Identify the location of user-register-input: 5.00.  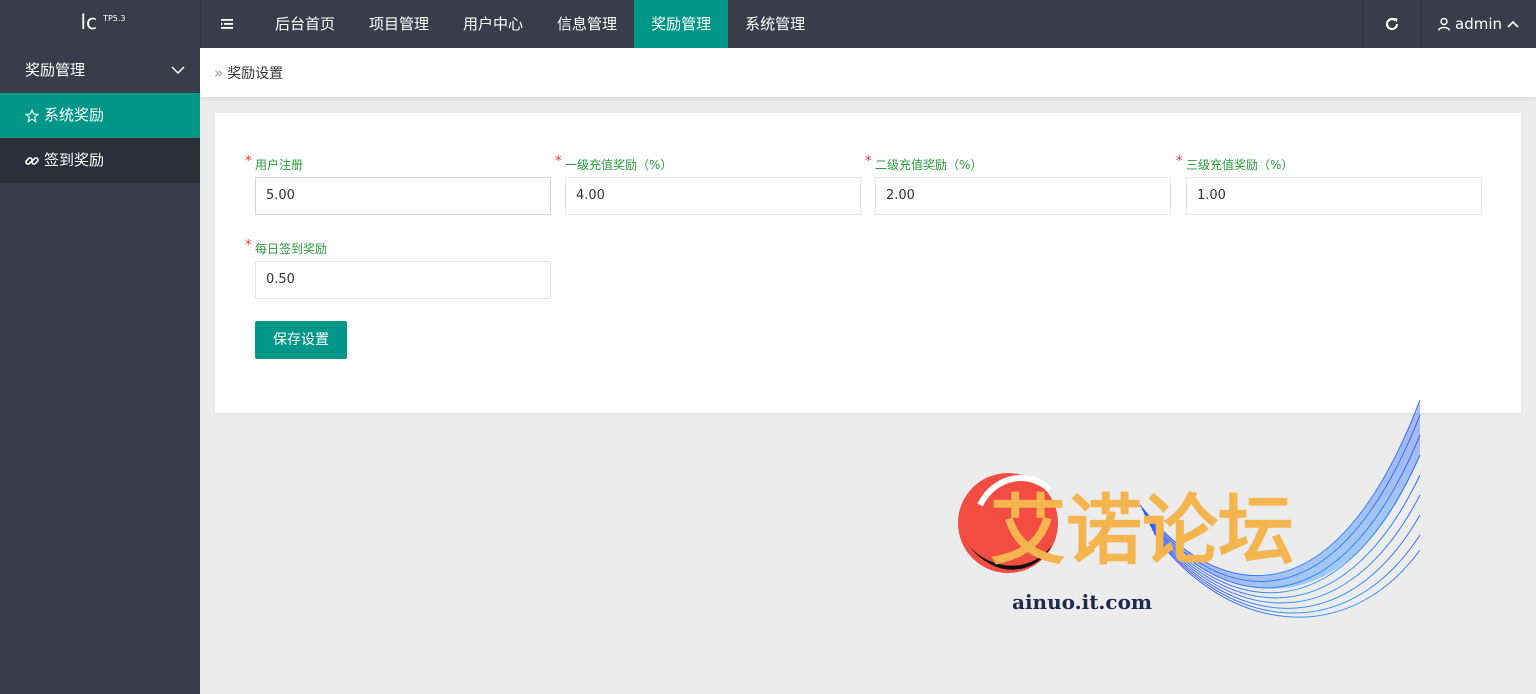
(403, 196).